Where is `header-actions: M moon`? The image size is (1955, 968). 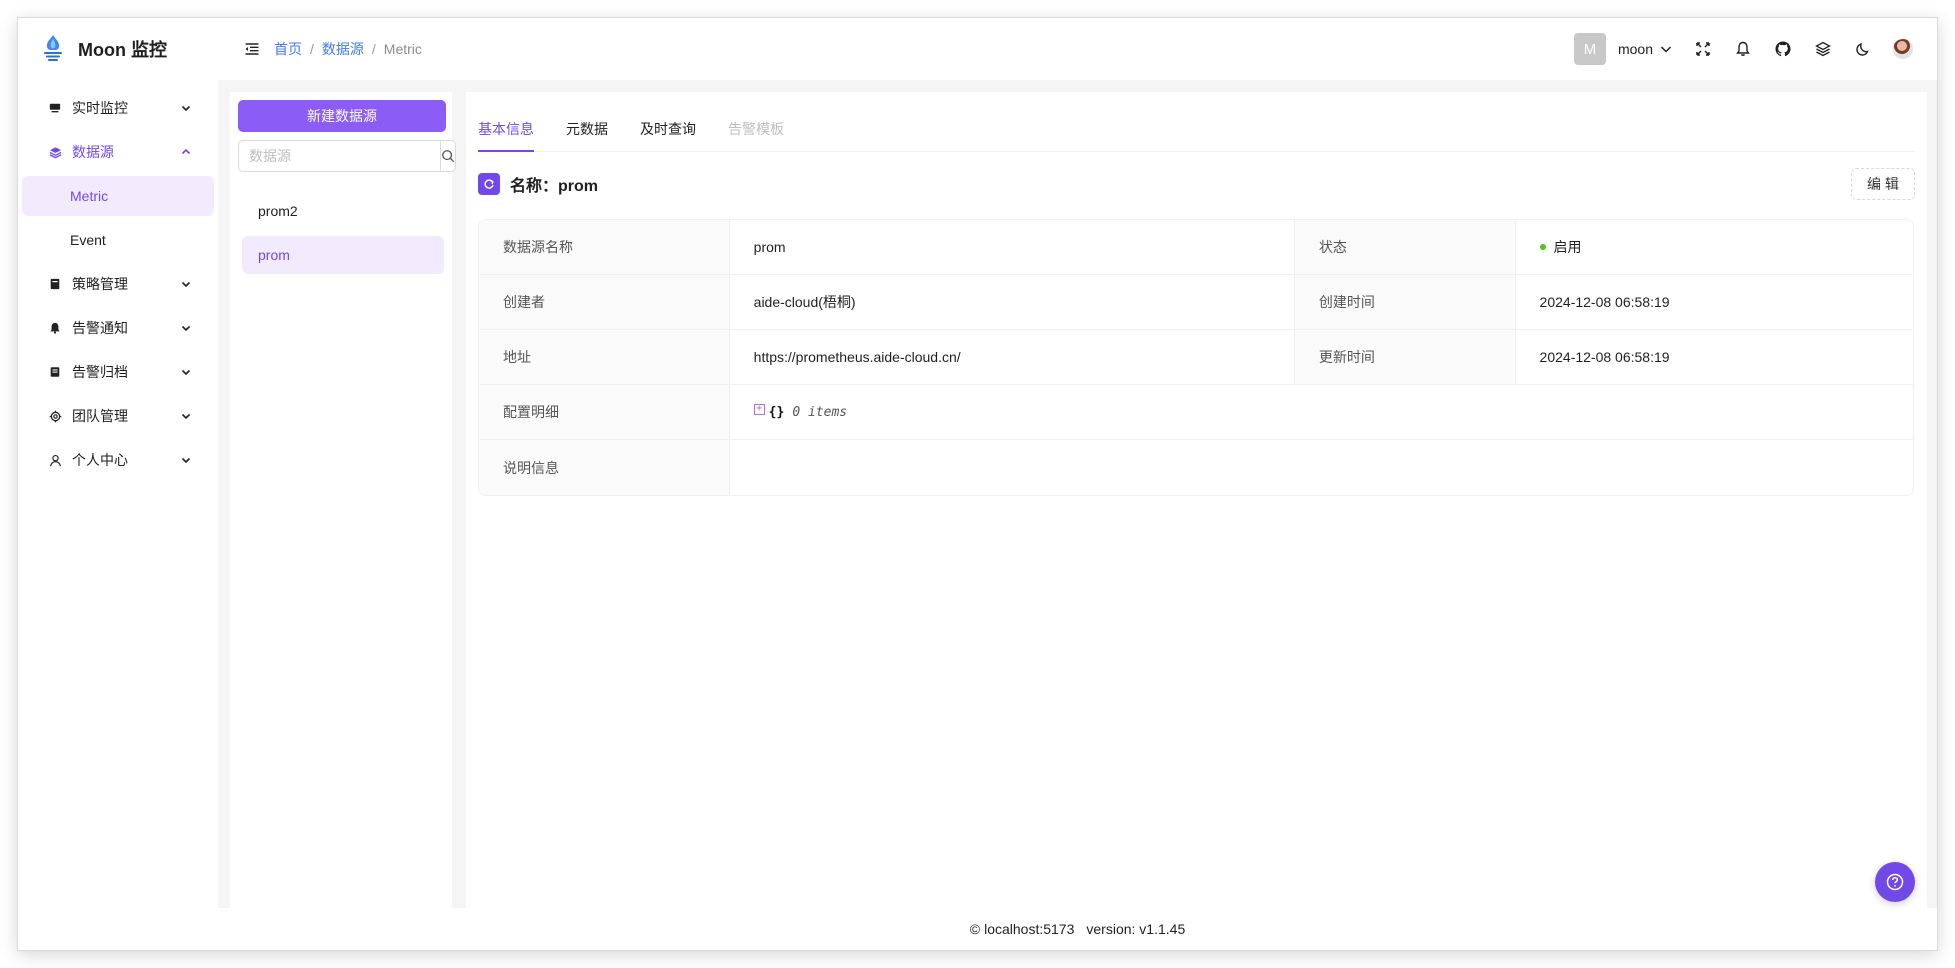
header-actions: M moon is located at coordinates (1743, 49).